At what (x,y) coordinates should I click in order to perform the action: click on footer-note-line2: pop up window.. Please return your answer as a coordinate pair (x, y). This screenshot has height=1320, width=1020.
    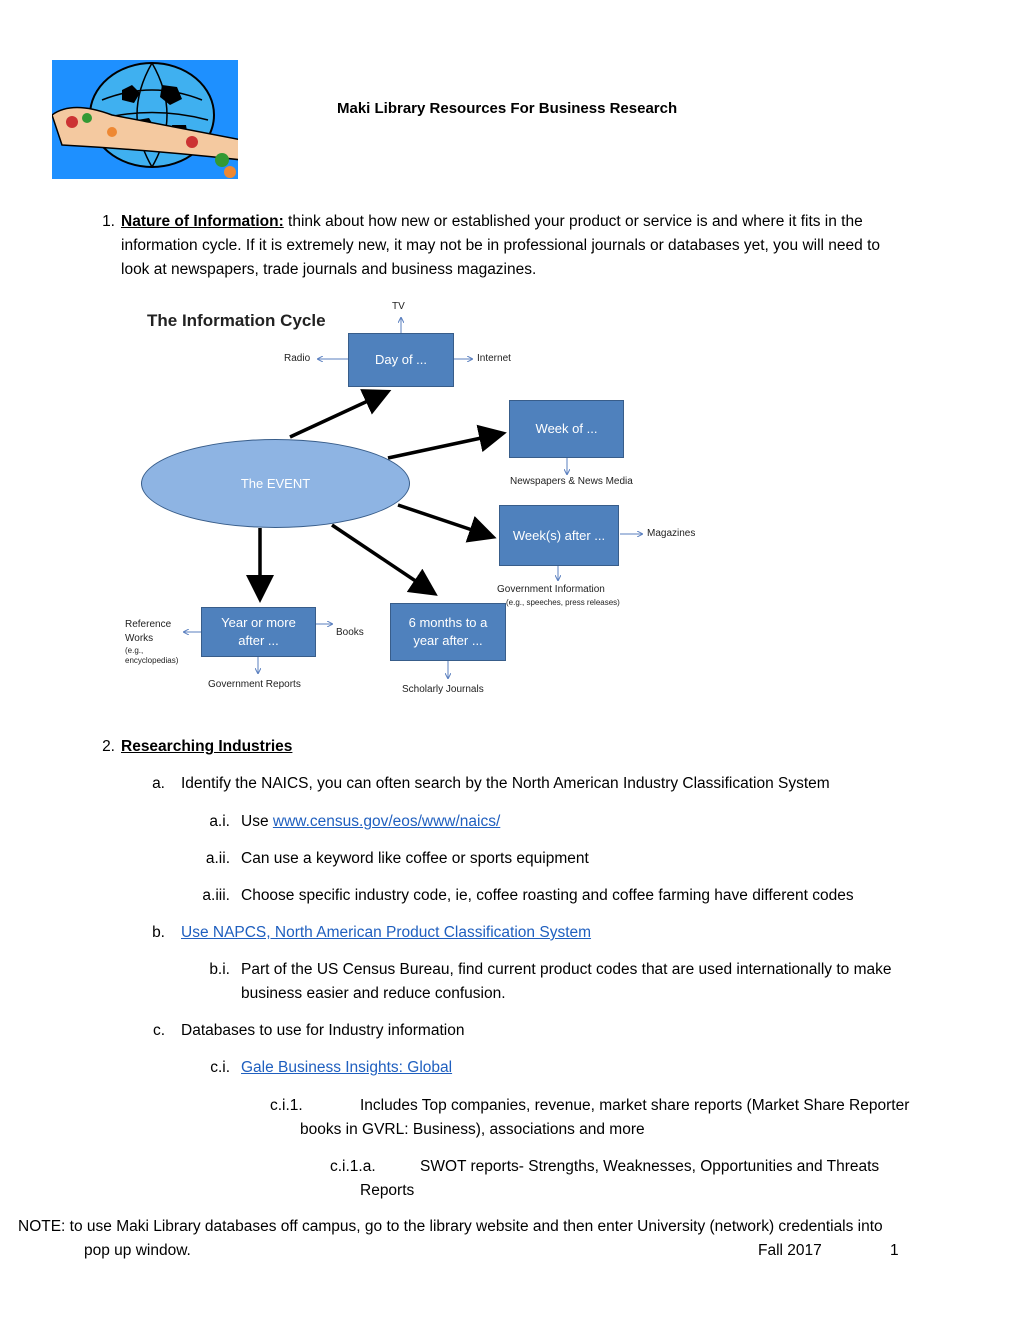
    Looking at the image, I should click on (137, 1250).